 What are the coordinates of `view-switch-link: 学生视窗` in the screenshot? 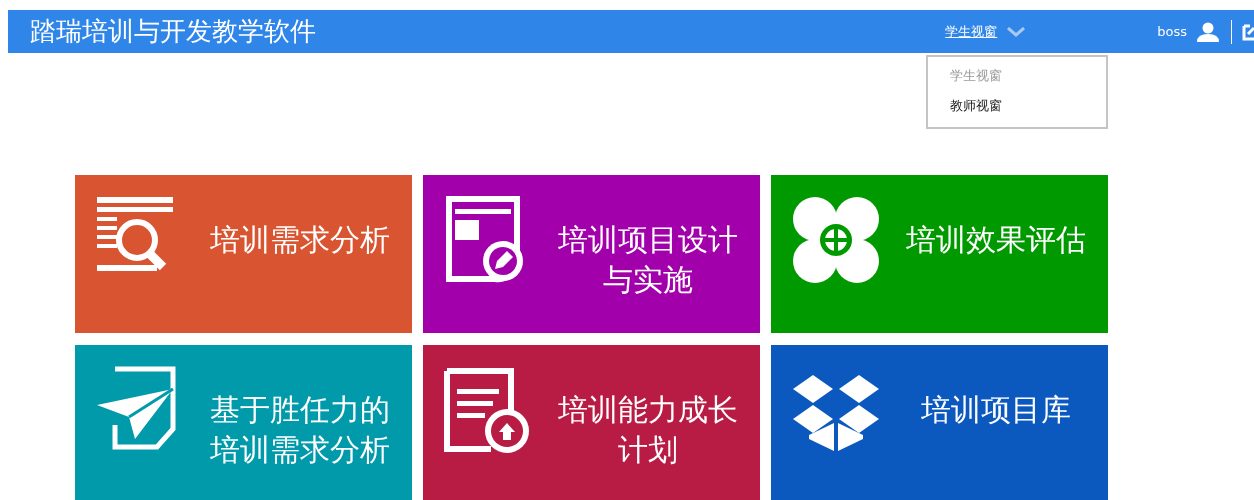 It's located at (971, 31).